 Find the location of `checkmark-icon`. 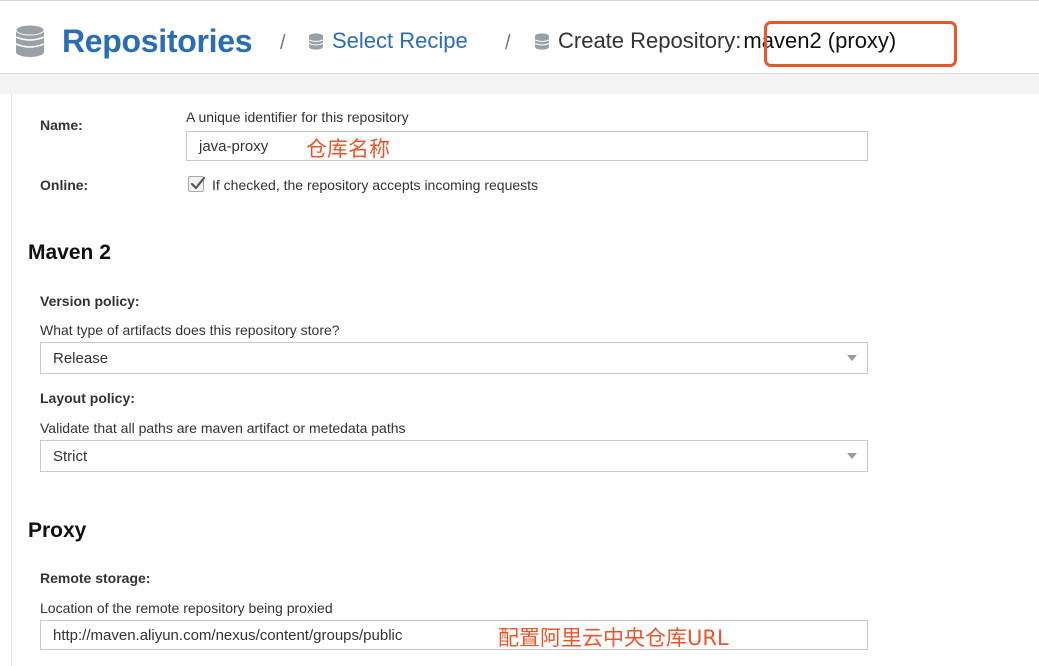

checkmark-icon is located at coordinates (198, 183).